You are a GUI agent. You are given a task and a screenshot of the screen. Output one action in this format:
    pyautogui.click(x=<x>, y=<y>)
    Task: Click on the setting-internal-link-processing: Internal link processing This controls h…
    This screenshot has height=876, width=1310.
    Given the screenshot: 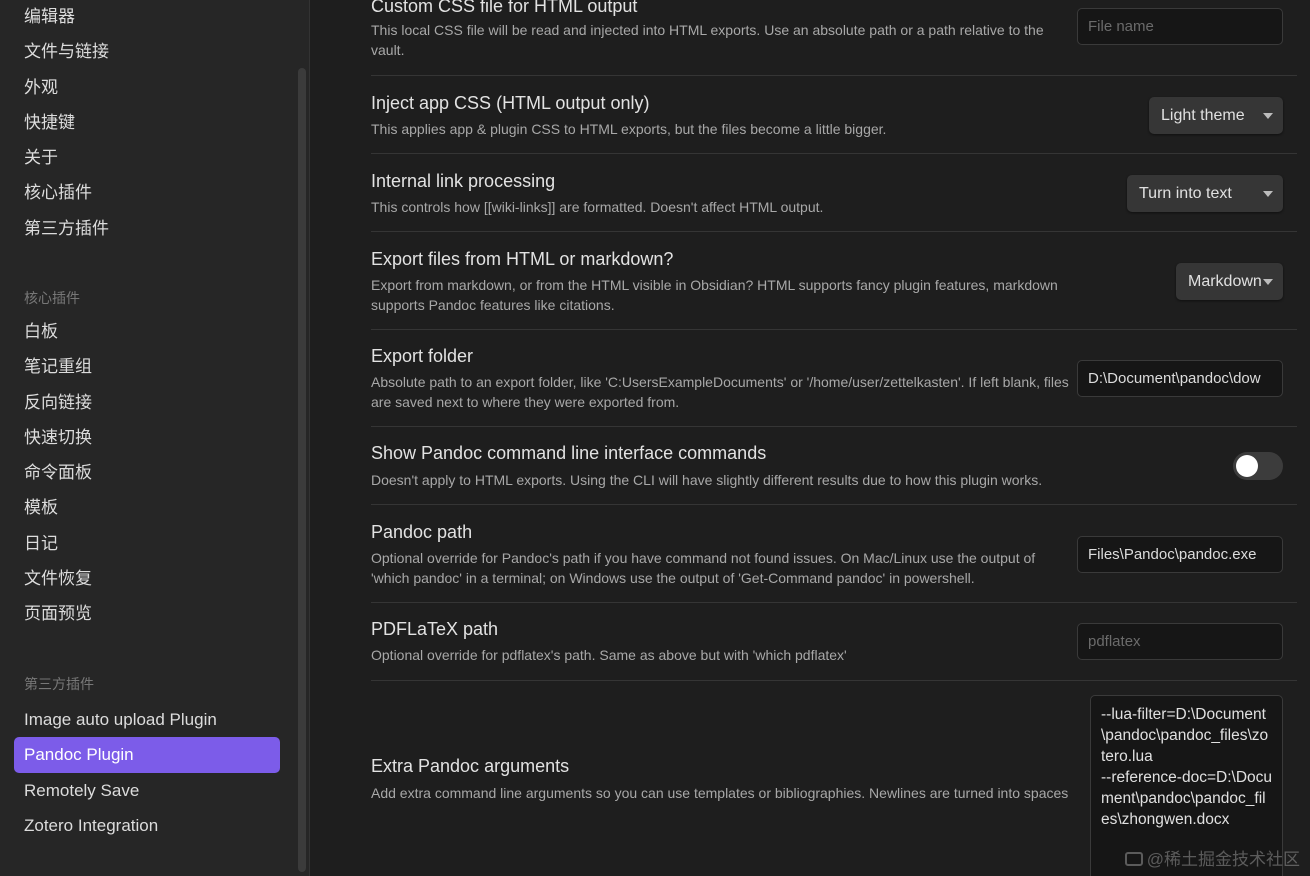 What is the action you would take?
    pyautogui.click(x=834, y=193)
    